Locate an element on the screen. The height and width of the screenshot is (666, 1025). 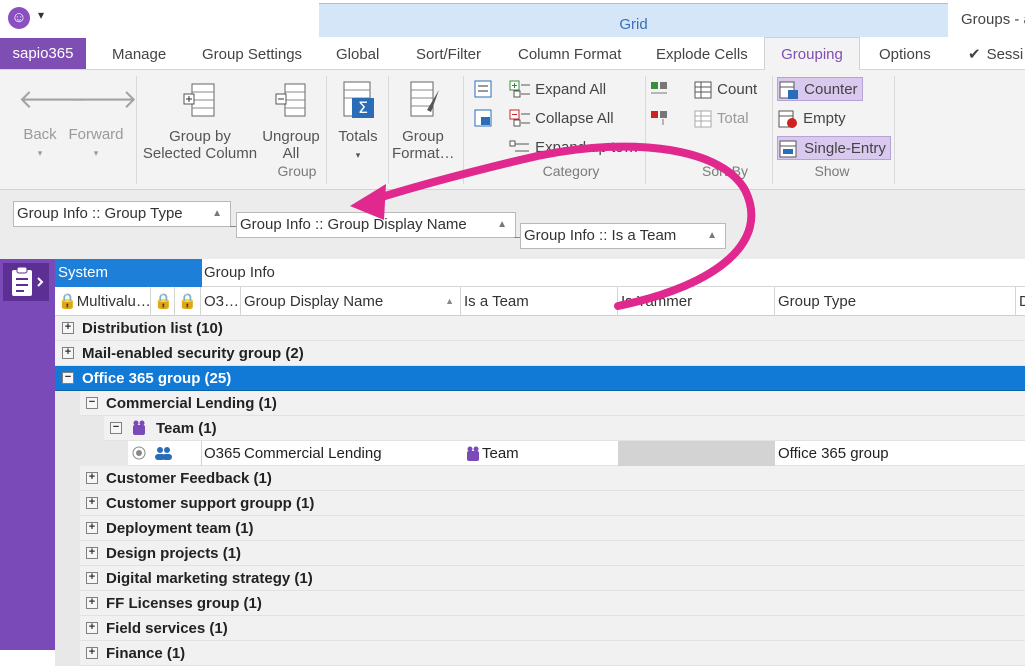
group-row: + FF Licenses group (1) is located at coordinates (540, 603).